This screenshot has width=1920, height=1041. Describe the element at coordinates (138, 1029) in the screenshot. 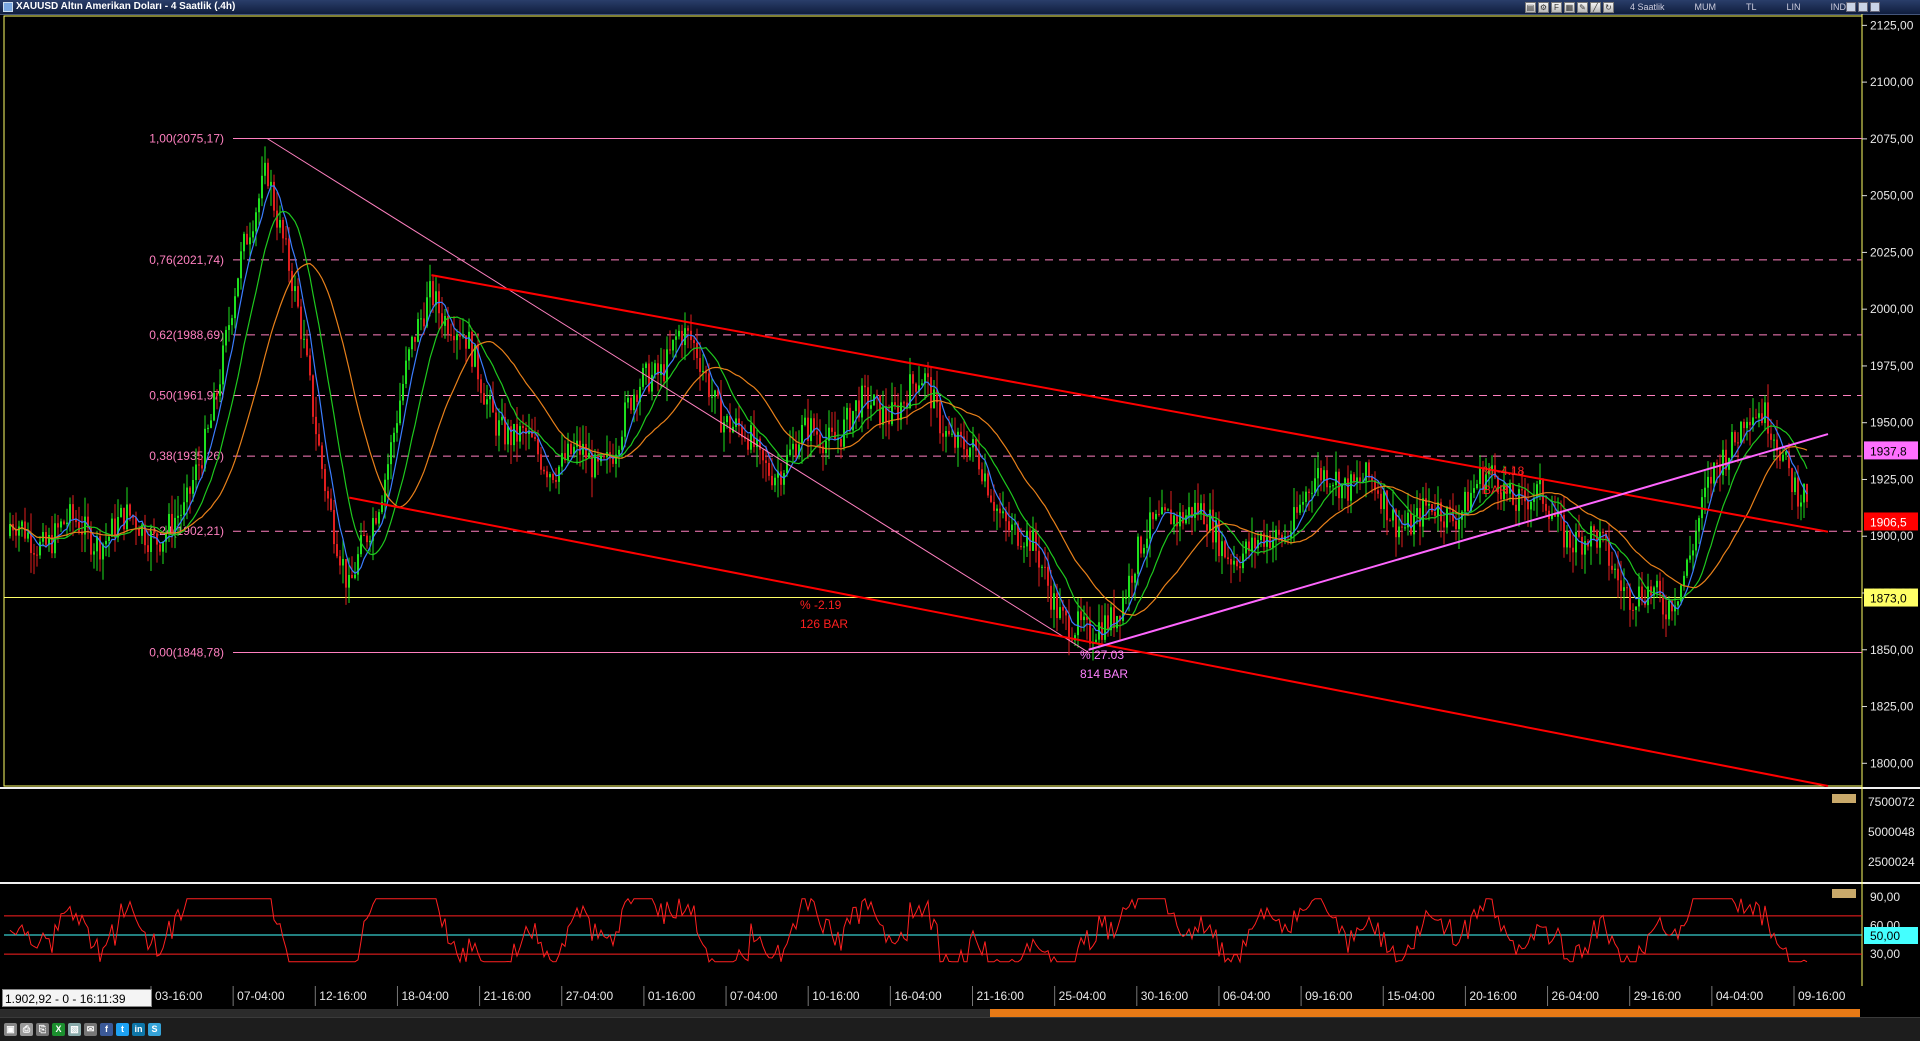

I see `linkedin-icon: in` at that location.